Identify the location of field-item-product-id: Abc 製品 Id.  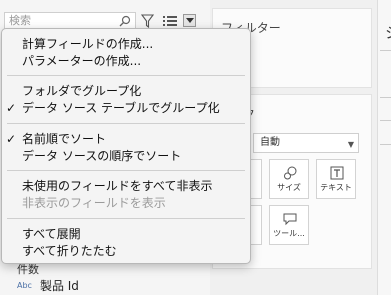
(48, 285).